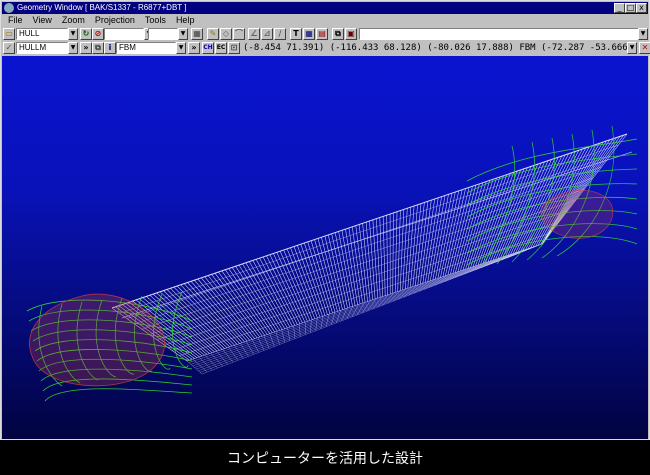 Image resolution: width=650 pixels, height=475 pixels. What do you see at coordinates (197, 34) in the screenshot?
I see `grid-lines-icon: ▦` at bounding box center [197, 34].